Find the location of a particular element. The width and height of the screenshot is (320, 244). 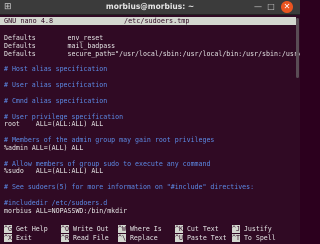

shortcut-label: Exit is located at coordinates (23, 238).